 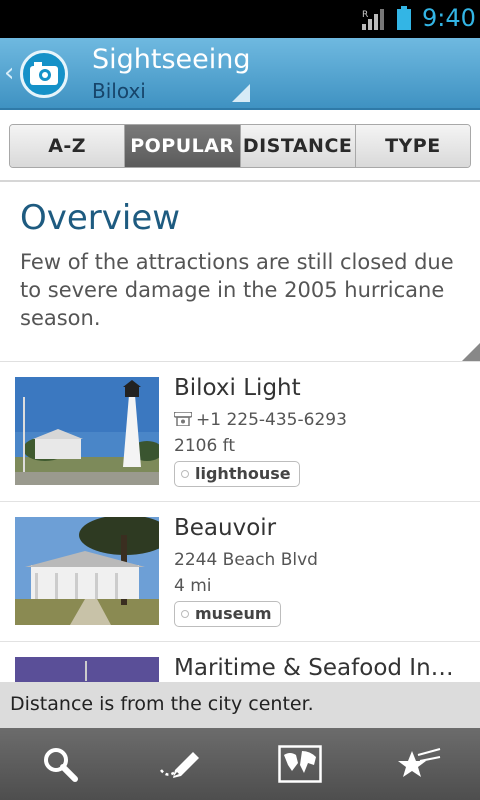 I want to click on tab-distance: DISTANCE, so click(x=298, y=146).